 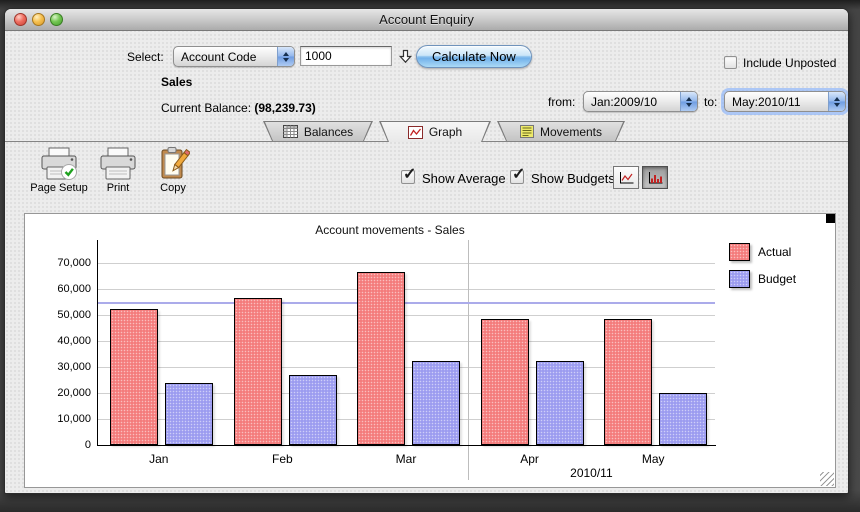 What do you see at coordinates (134, 376) in the screenshot?
I see `bar-actual-jan` at bounding box center [134, 376].